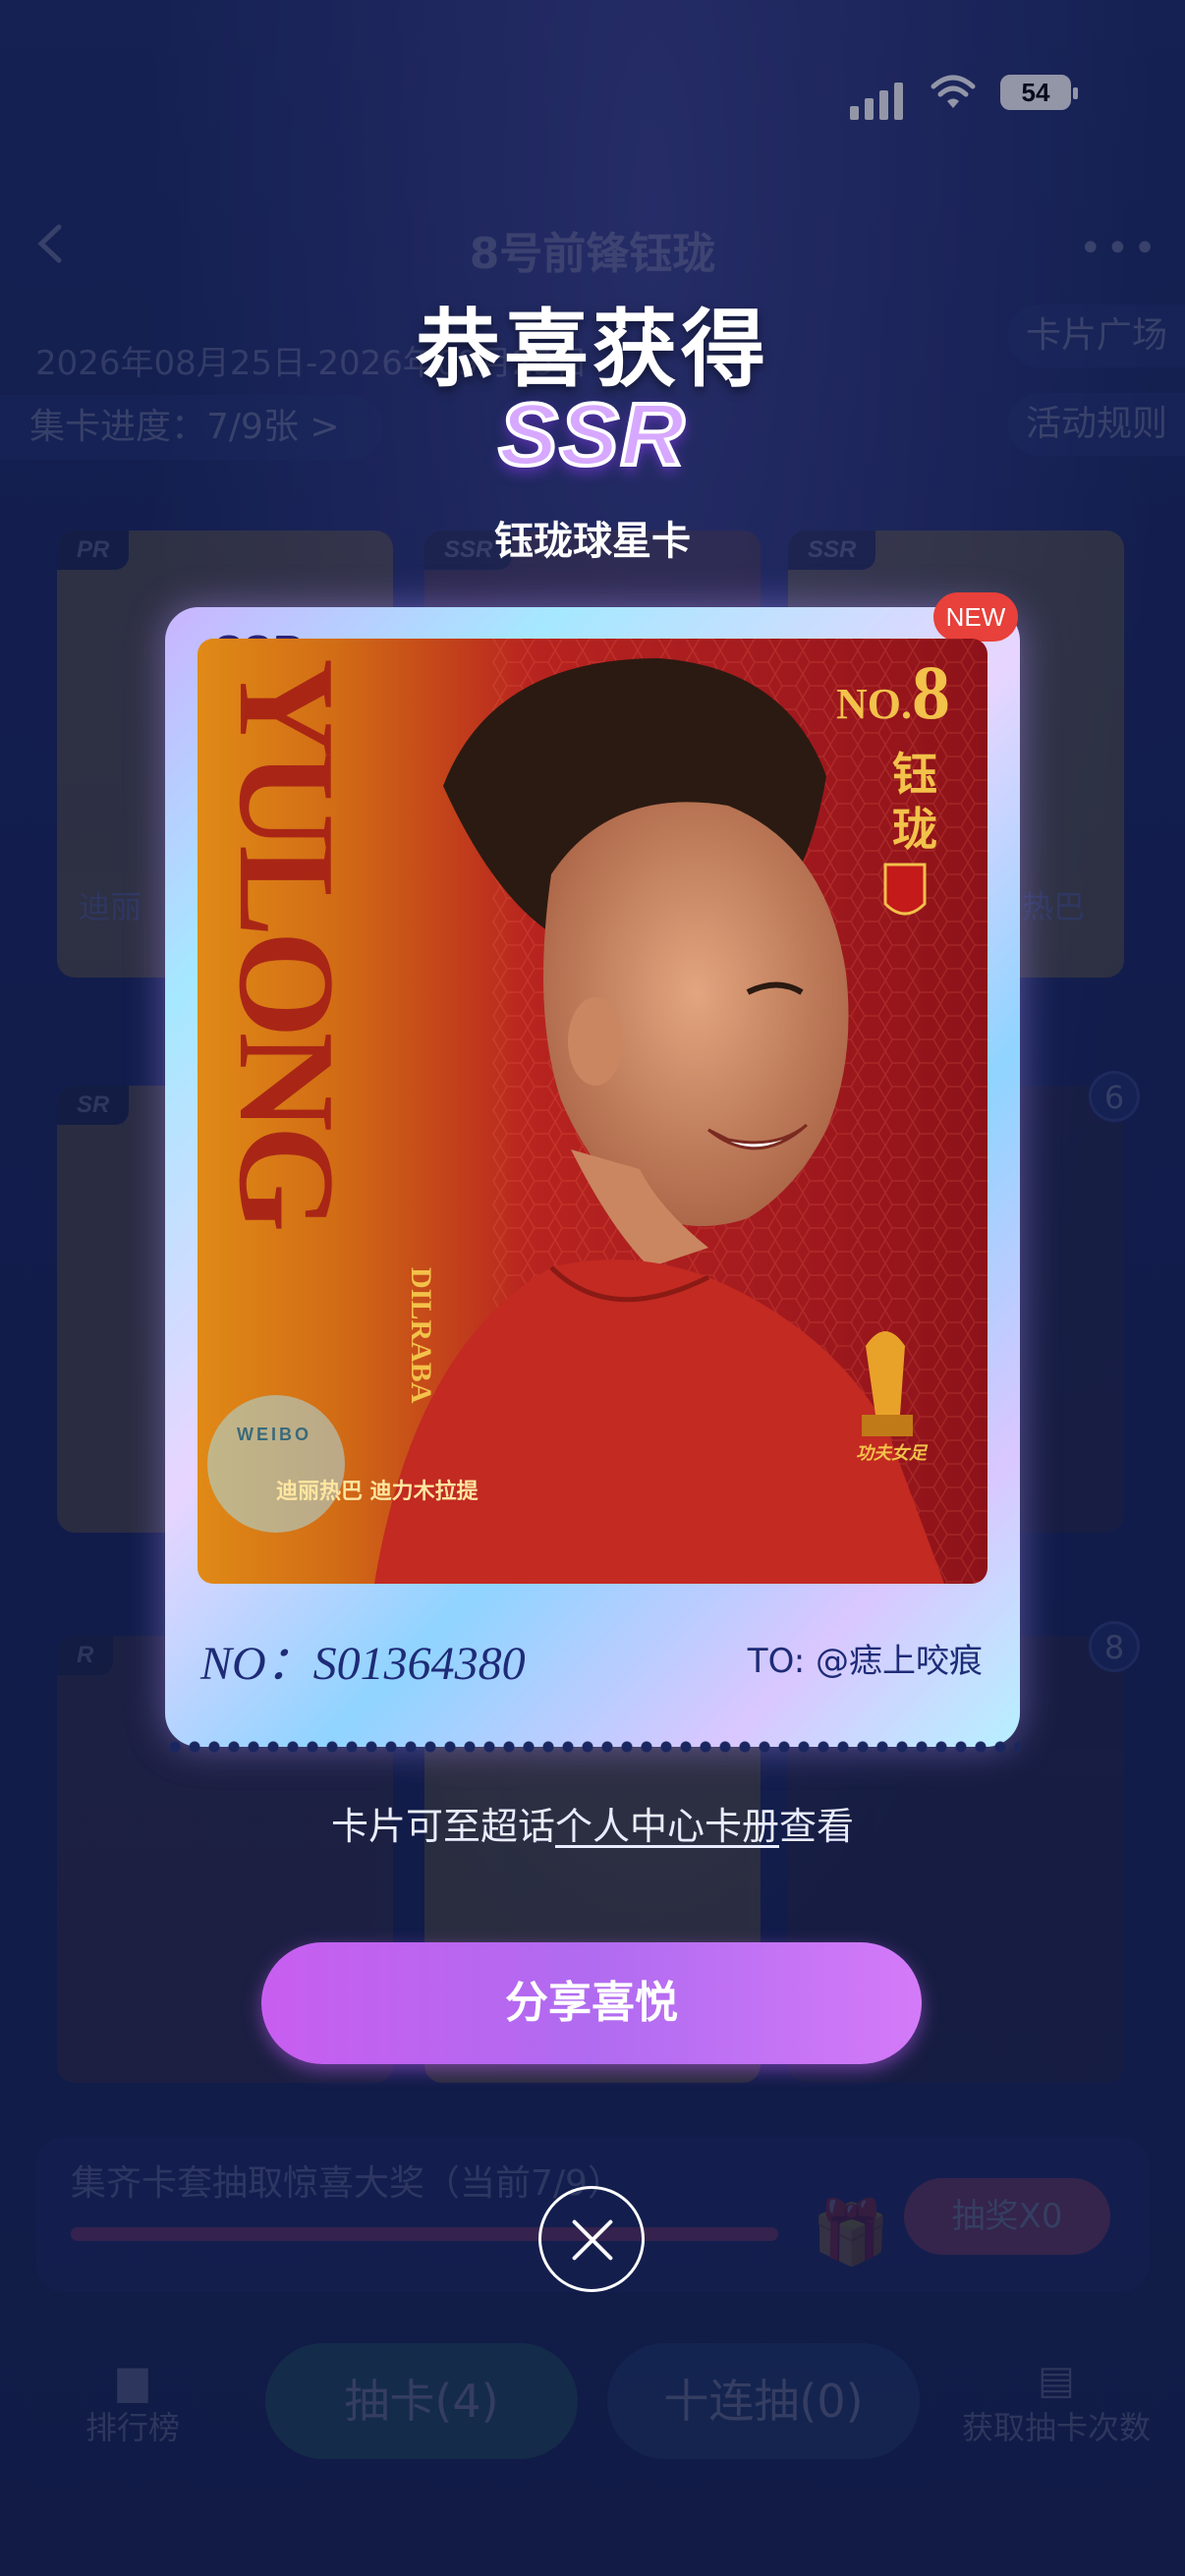 The width and height of the screenshot is (1185, 2576). Describe the element at coordinates (592, 541) in the screenshot. I see `card-name: 钰珑球星卡` at that location.